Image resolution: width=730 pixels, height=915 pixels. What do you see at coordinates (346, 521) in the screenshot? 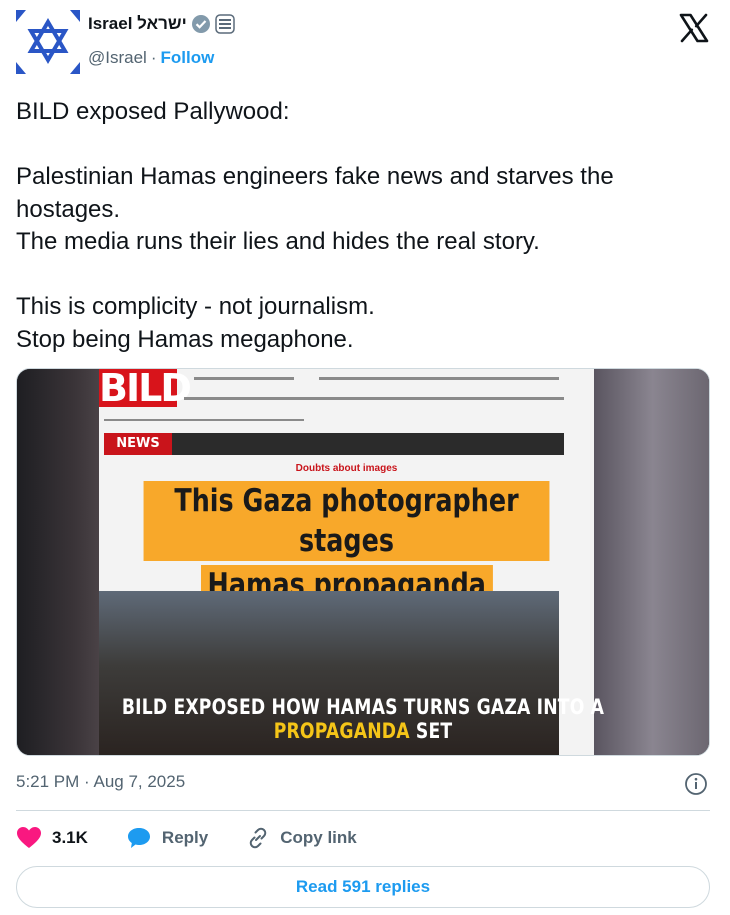
I see `headline-line-1: This Gaza photographer stages` at bounding box center [346, 521].